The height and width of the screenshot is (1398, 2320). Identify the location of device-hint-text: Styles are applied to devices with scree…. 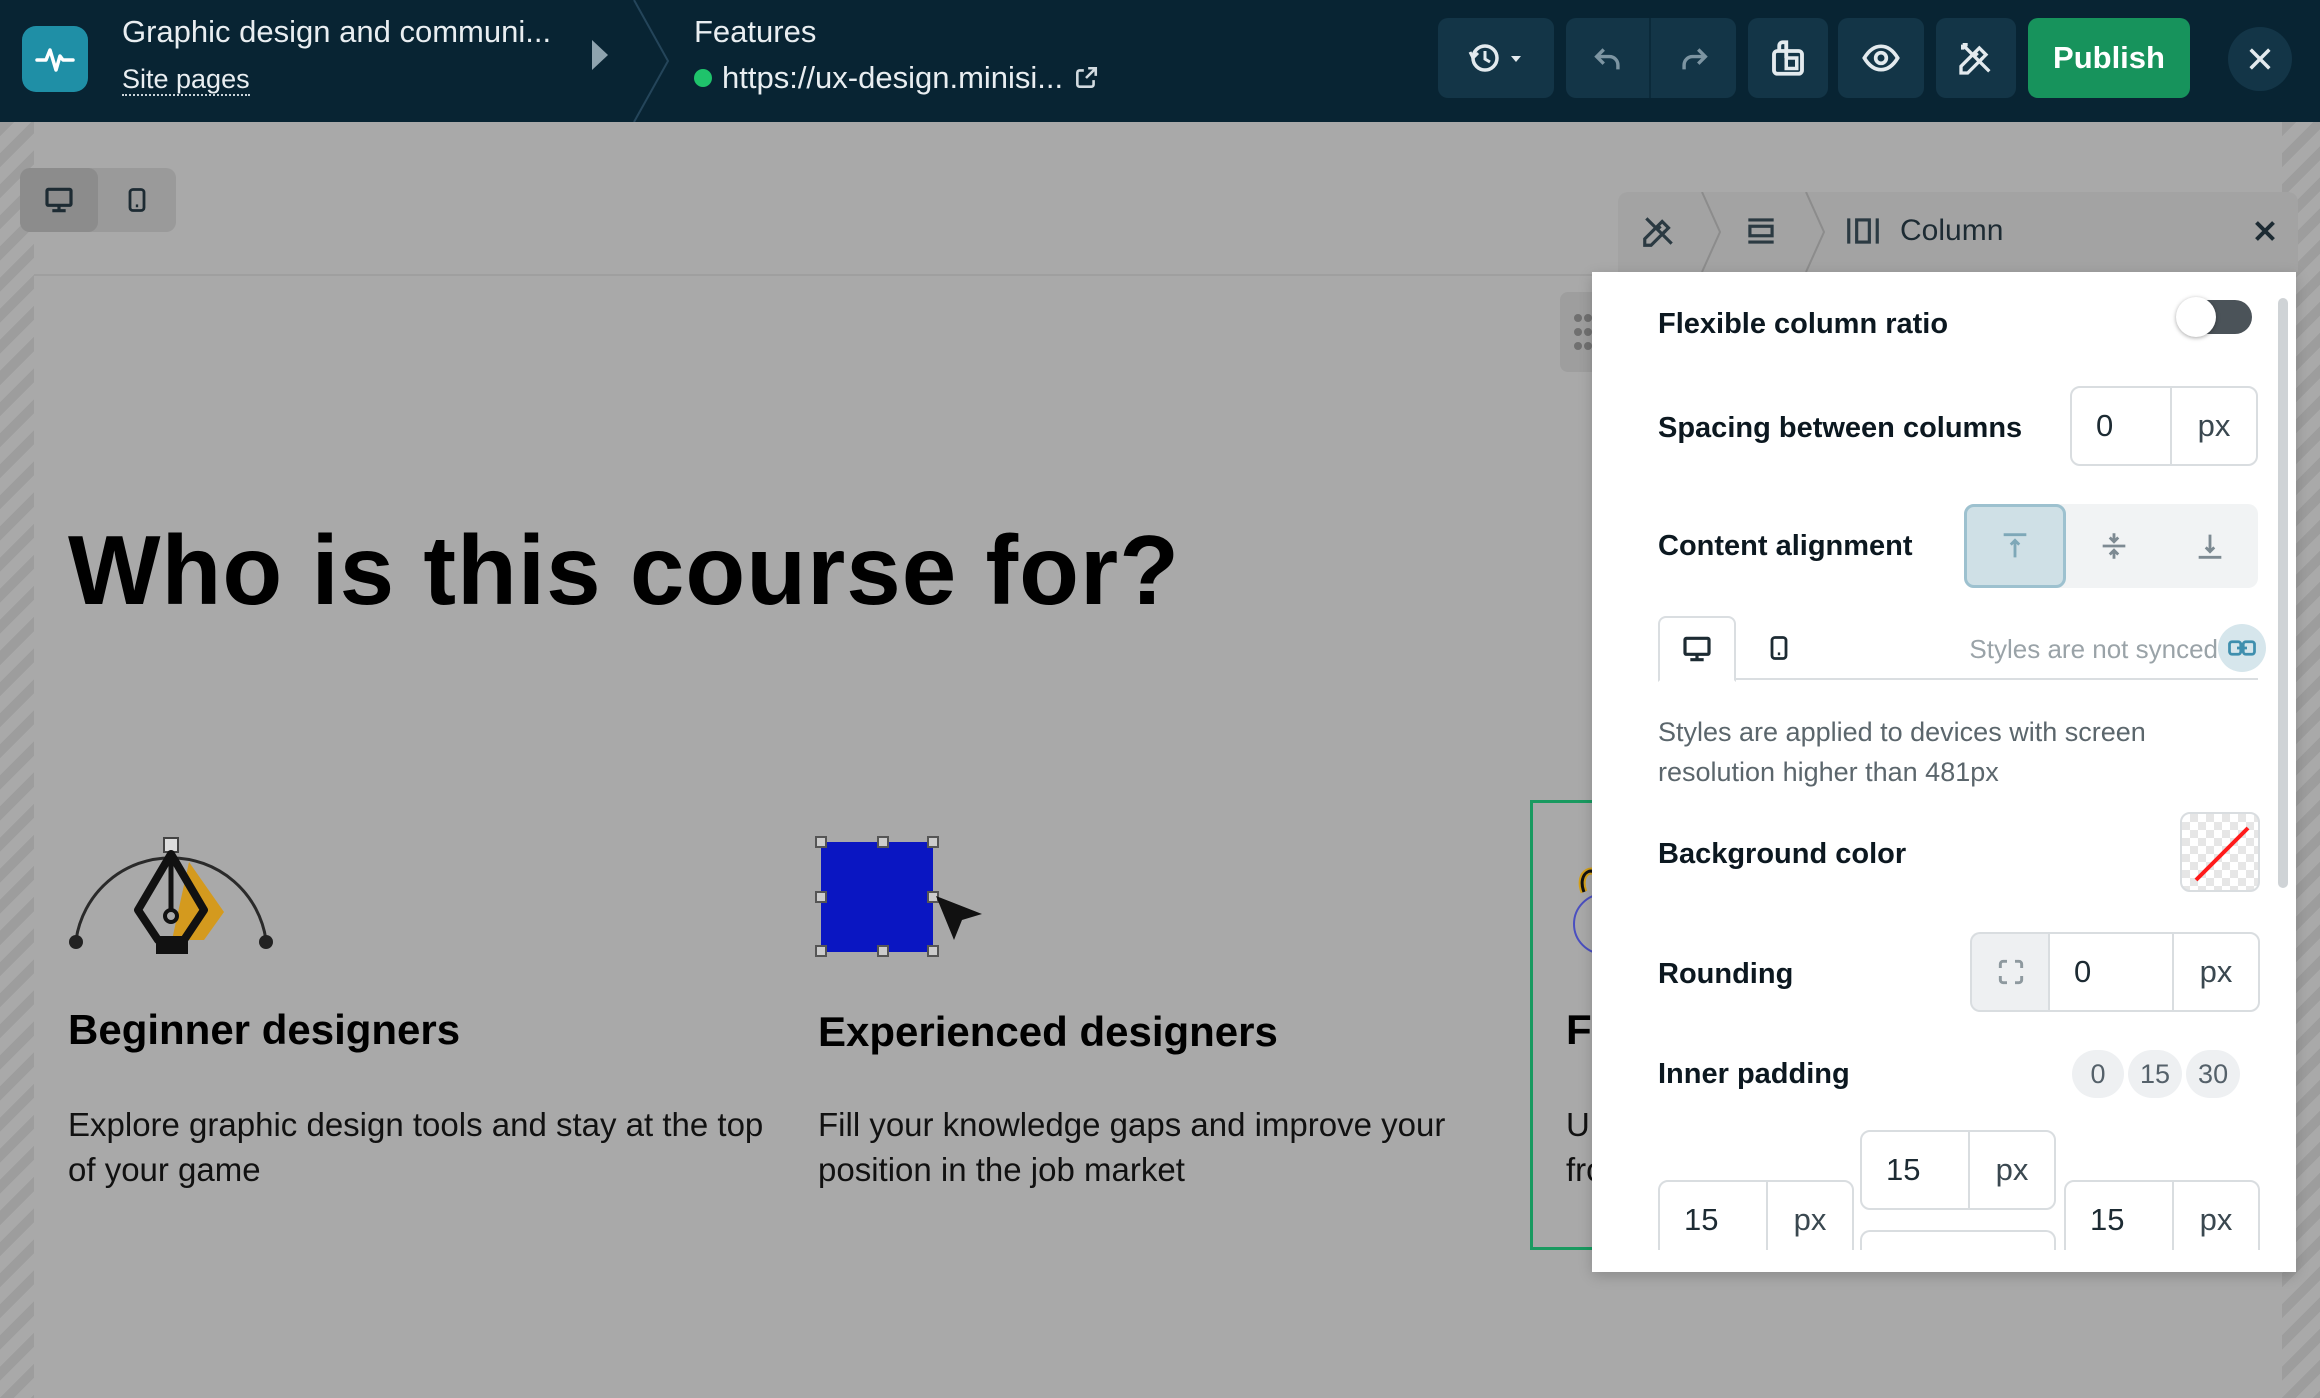
(1902, 752).